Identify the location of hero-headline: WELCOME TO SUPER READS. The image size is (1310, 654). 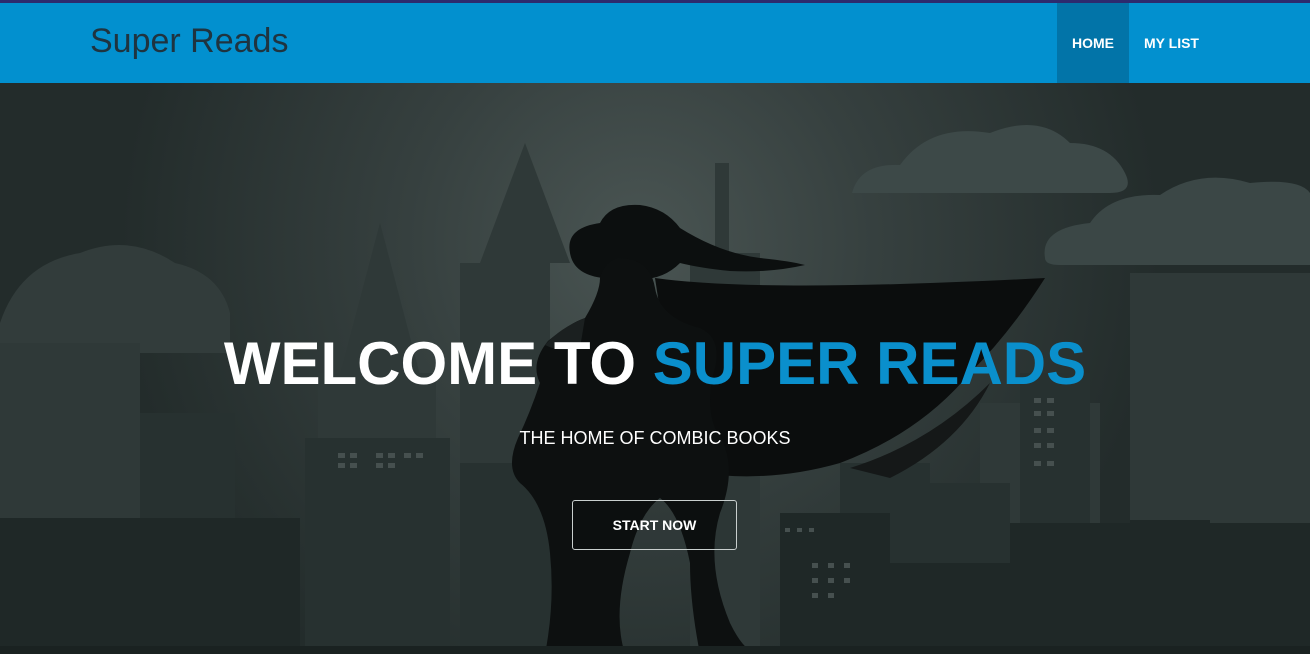
(655, 363).